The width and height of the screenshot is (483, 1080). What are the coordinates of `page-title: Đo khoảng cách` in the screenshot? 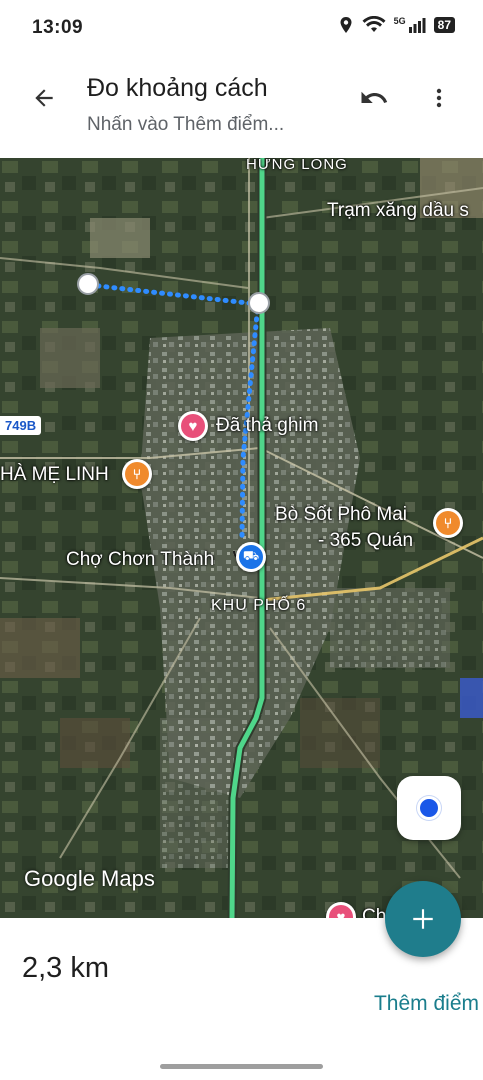 It's located at (177, 88).